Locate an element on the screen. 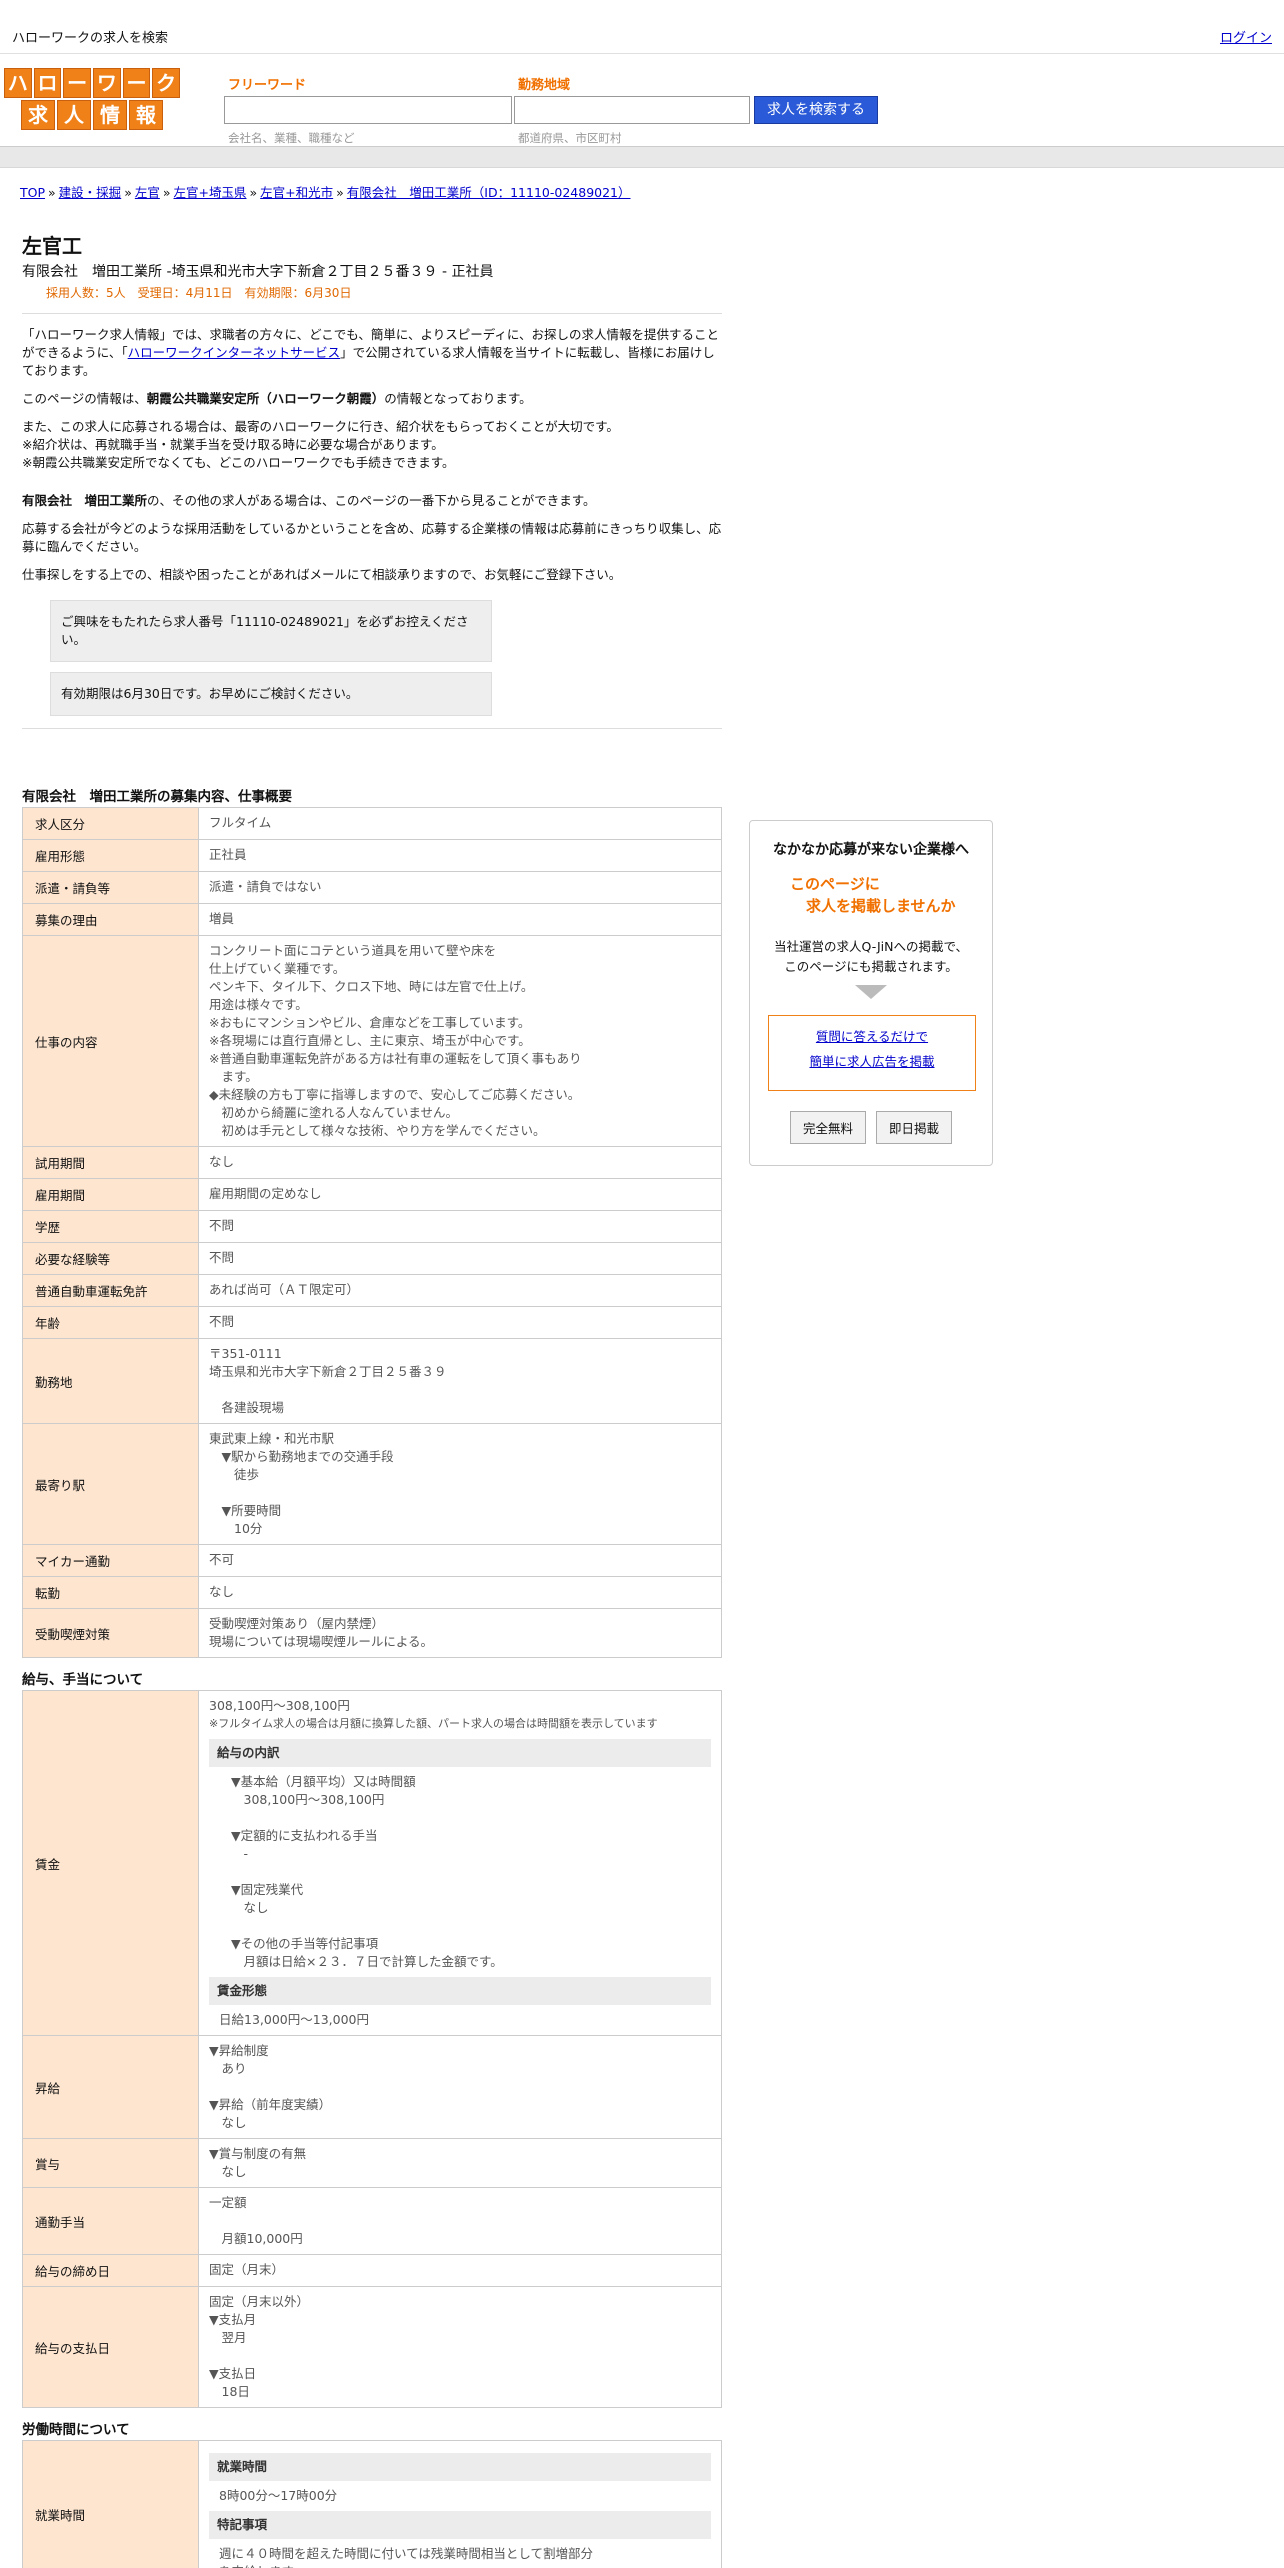 The height and width of the screenshot is (2568, 1284). table-row: 受動喫煙対策 受動喫煙対策あり（屋内禁煙） 現場については現場喫煙ルールによる。 is located at coordinates (372, 1633).